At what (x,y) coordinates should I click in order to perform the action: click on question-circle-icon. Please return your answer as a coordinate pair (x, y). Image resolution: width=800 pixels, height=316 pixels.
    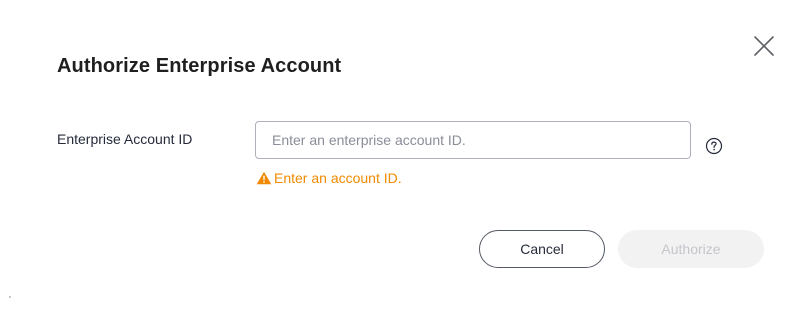
    Looking at the image, I should click on (714, 146).